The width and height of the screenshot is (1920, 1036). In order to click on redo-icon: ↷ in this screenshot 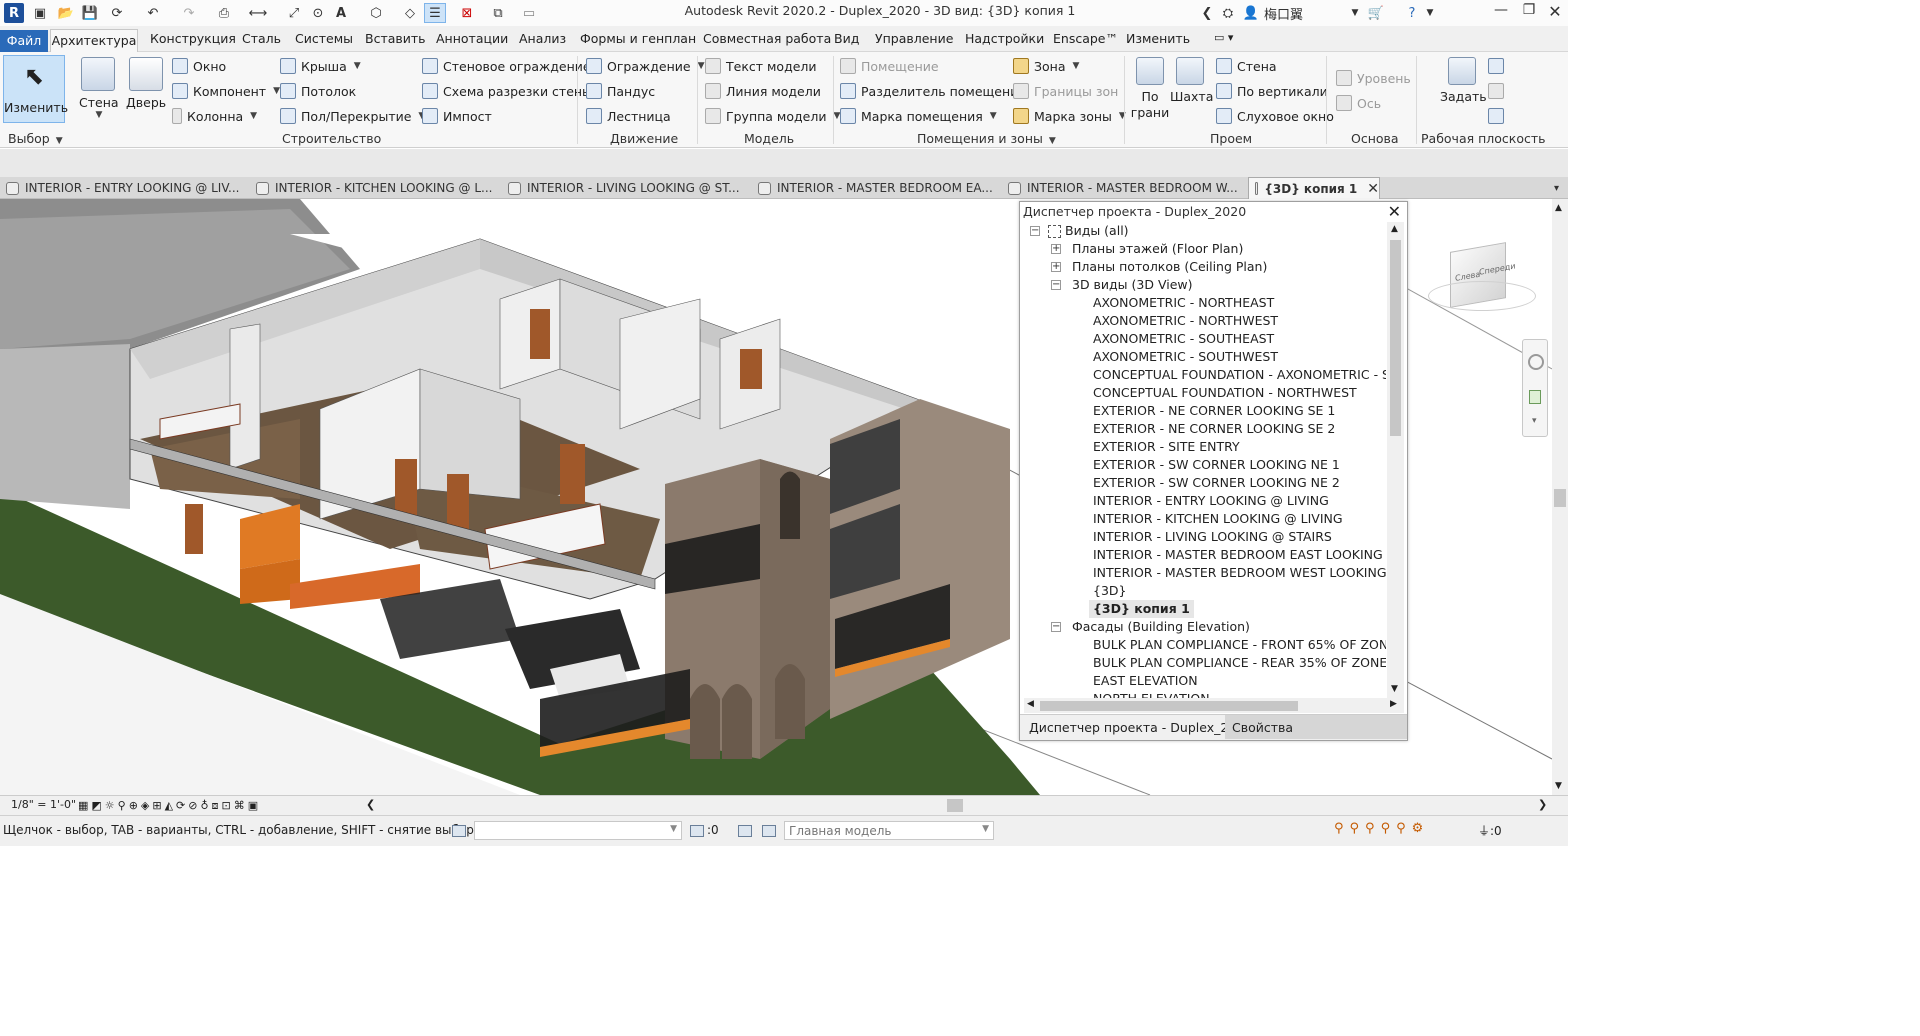, I will do `click(189, 13)`.